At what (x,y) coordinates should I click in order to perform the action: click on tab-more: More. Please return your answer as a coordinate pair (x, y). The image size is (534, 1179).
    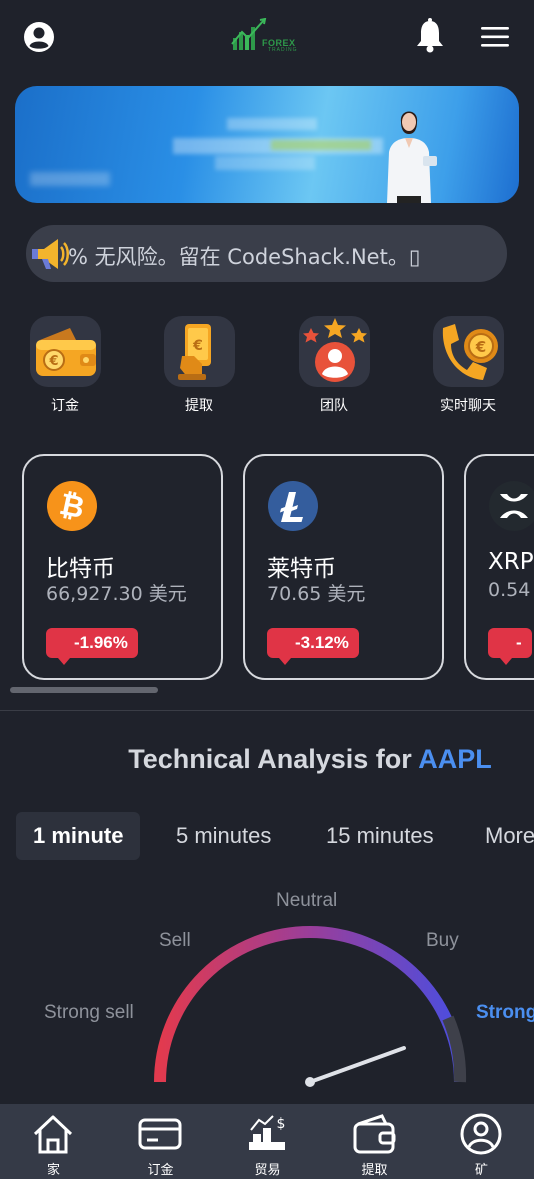
    Looking at the image, I should click on (509, 836).